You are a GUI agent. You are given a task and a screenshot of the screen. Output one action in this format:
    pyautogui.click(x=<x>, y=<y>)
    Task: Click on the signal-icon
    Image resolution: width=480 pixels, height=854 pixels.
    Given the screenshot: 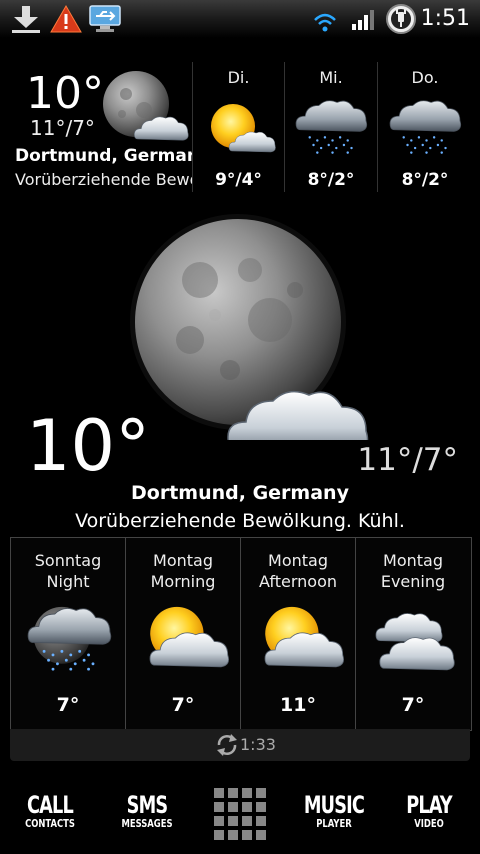 What is the action you would take?
    pyautogui.click(x=363, y=22)
    